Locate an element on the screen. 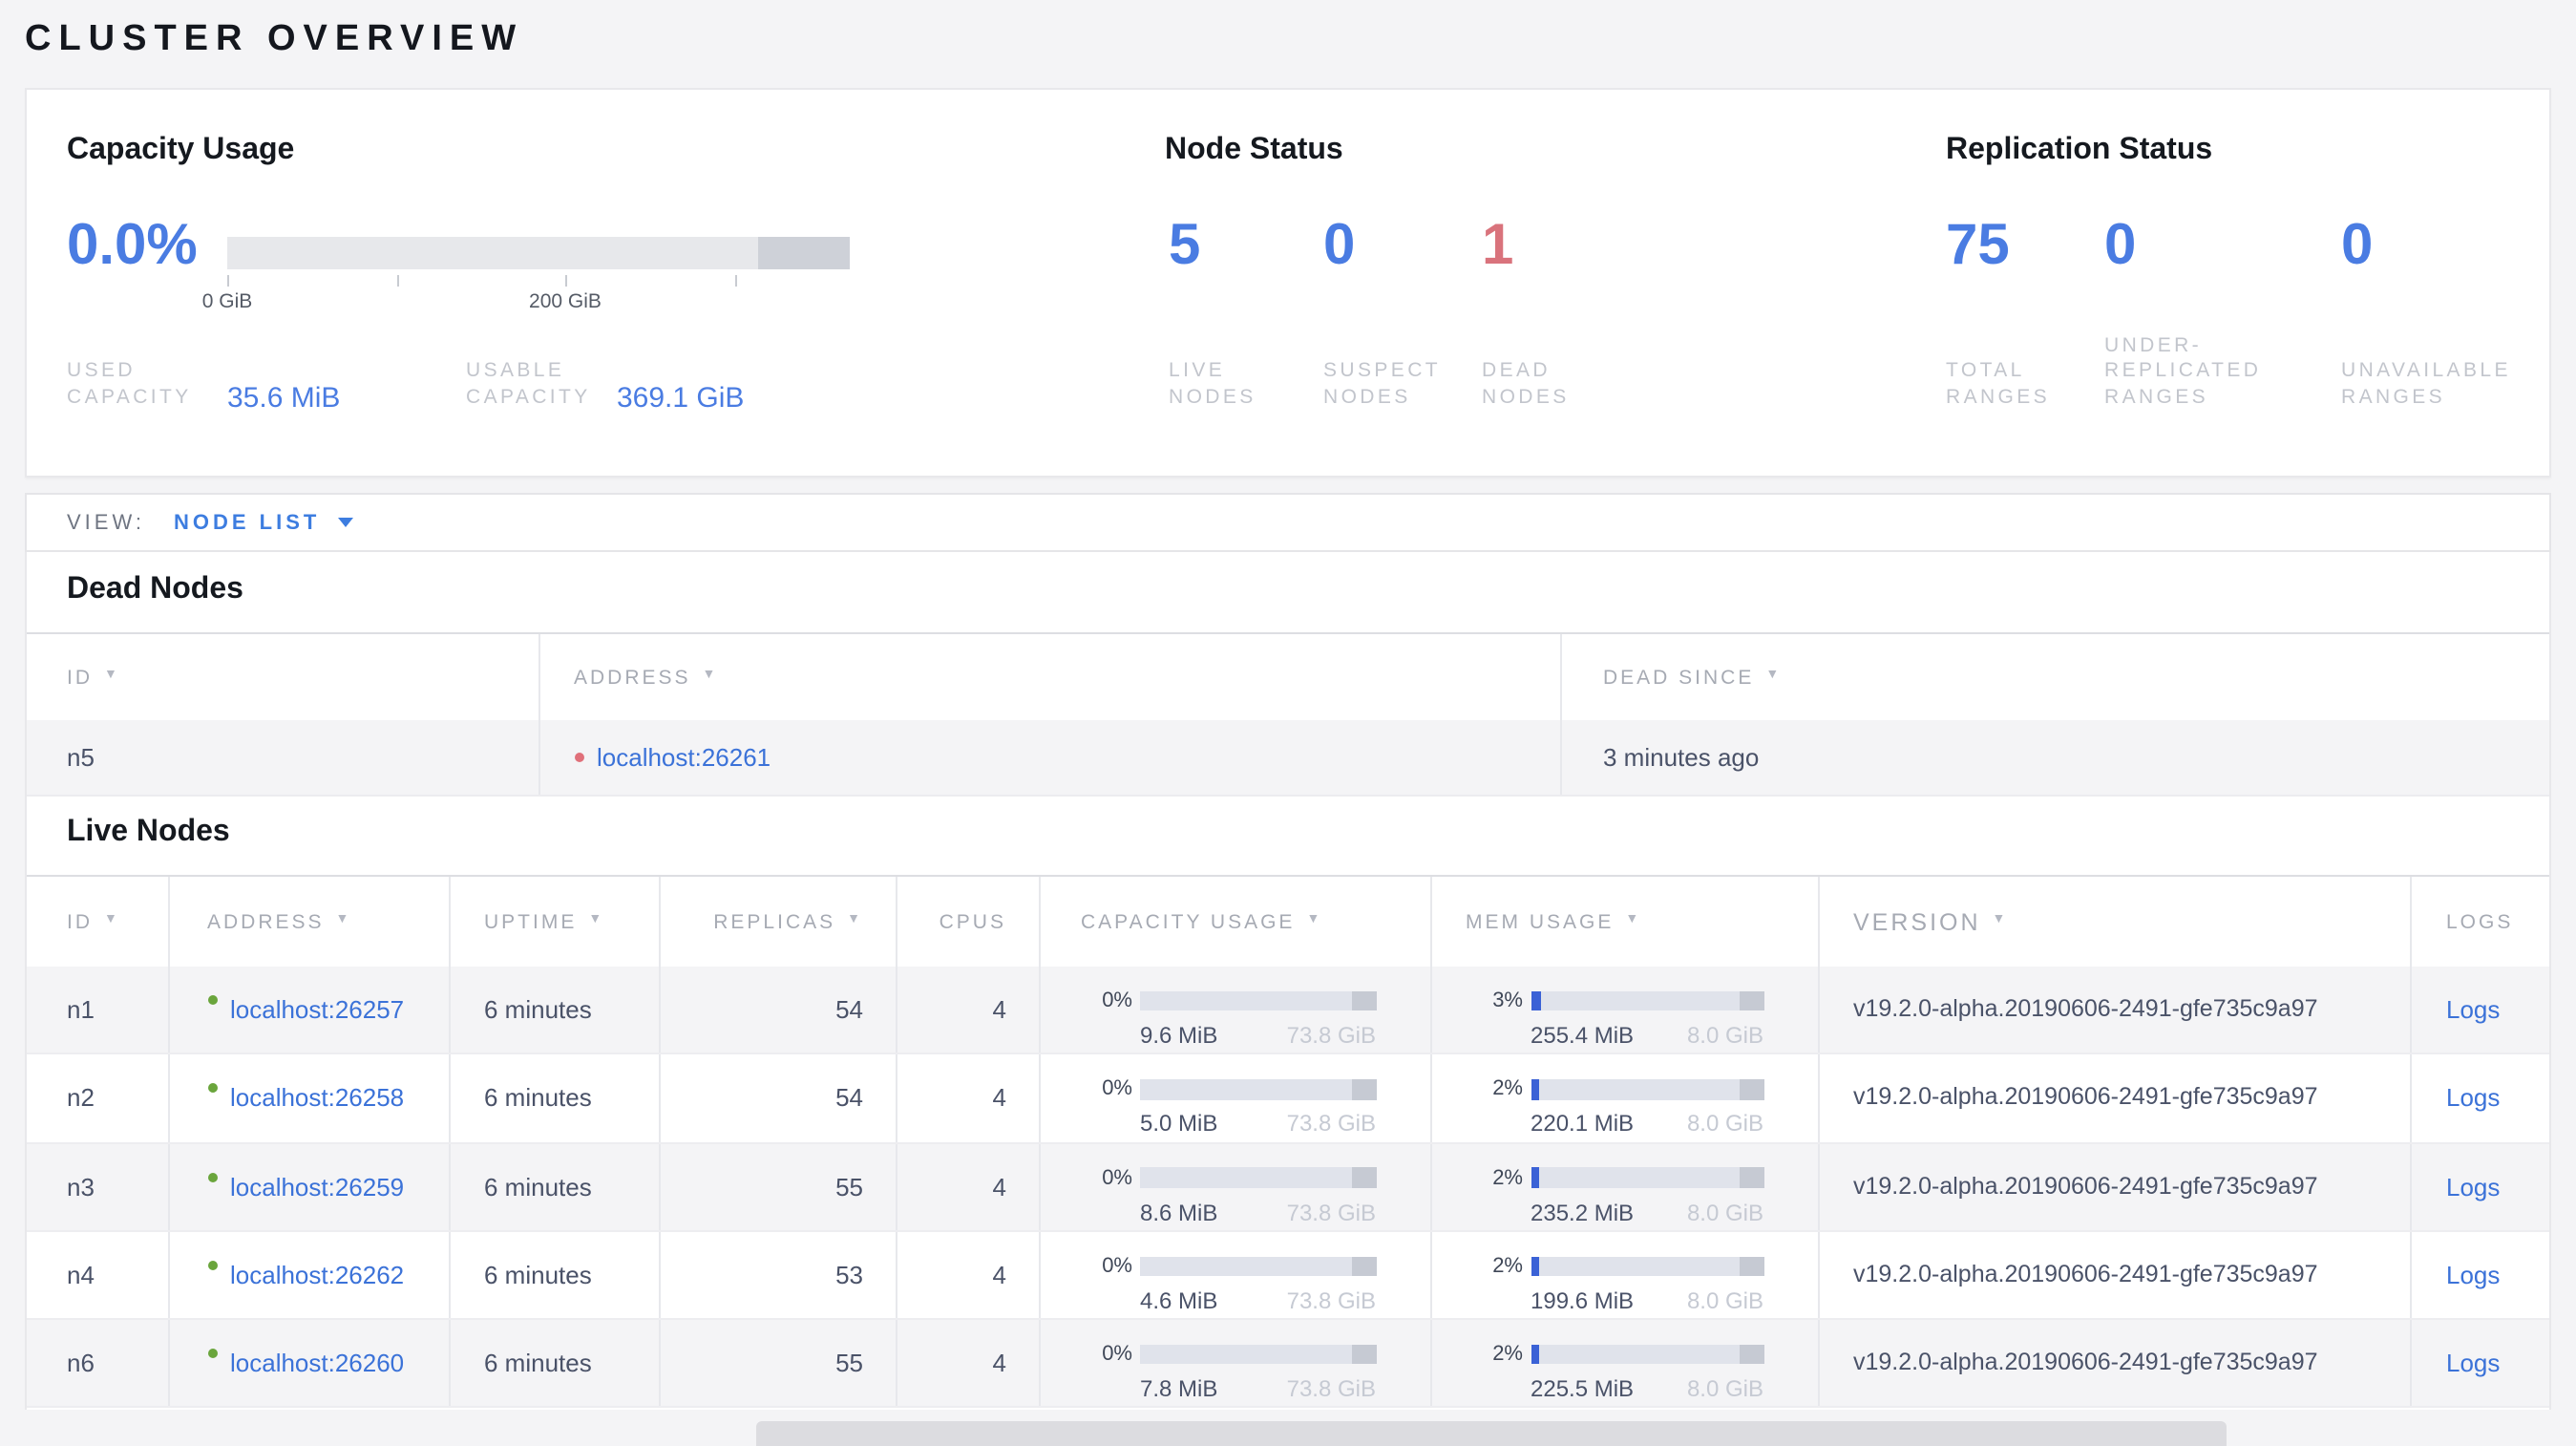 The height and width of the screenshot is (1446, 2576). column-header-version: VERSION ▼ is located at coordinates (2113, 922).